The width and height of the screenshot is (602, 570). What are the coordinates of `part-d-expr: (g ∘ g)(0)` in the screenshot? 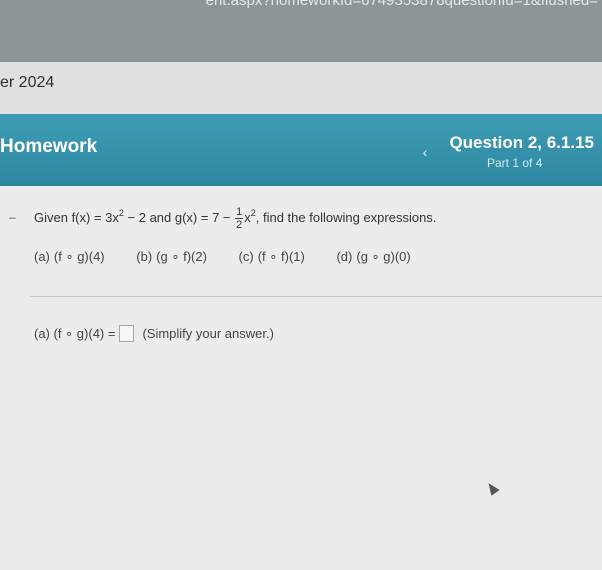 It's located at (383, 256).